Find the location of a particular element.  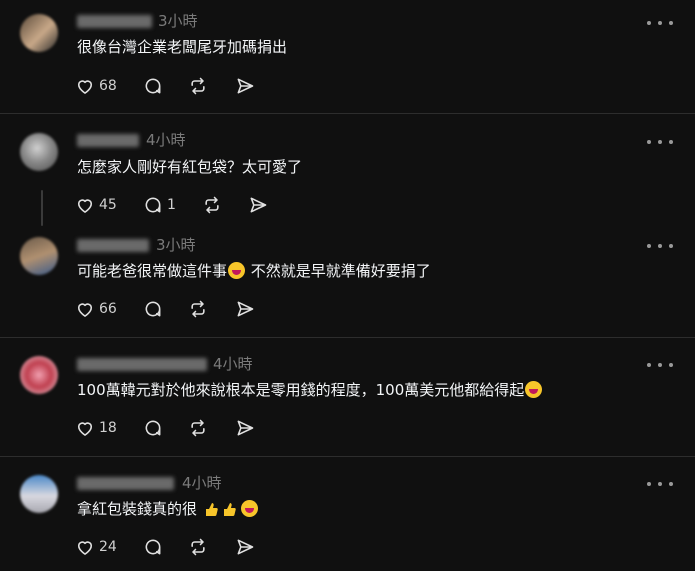

comment-text: 100萬韓元對於他來說根本是零用錢的程度，100萬美元他都給得起 is located at coordinates (310, 390).